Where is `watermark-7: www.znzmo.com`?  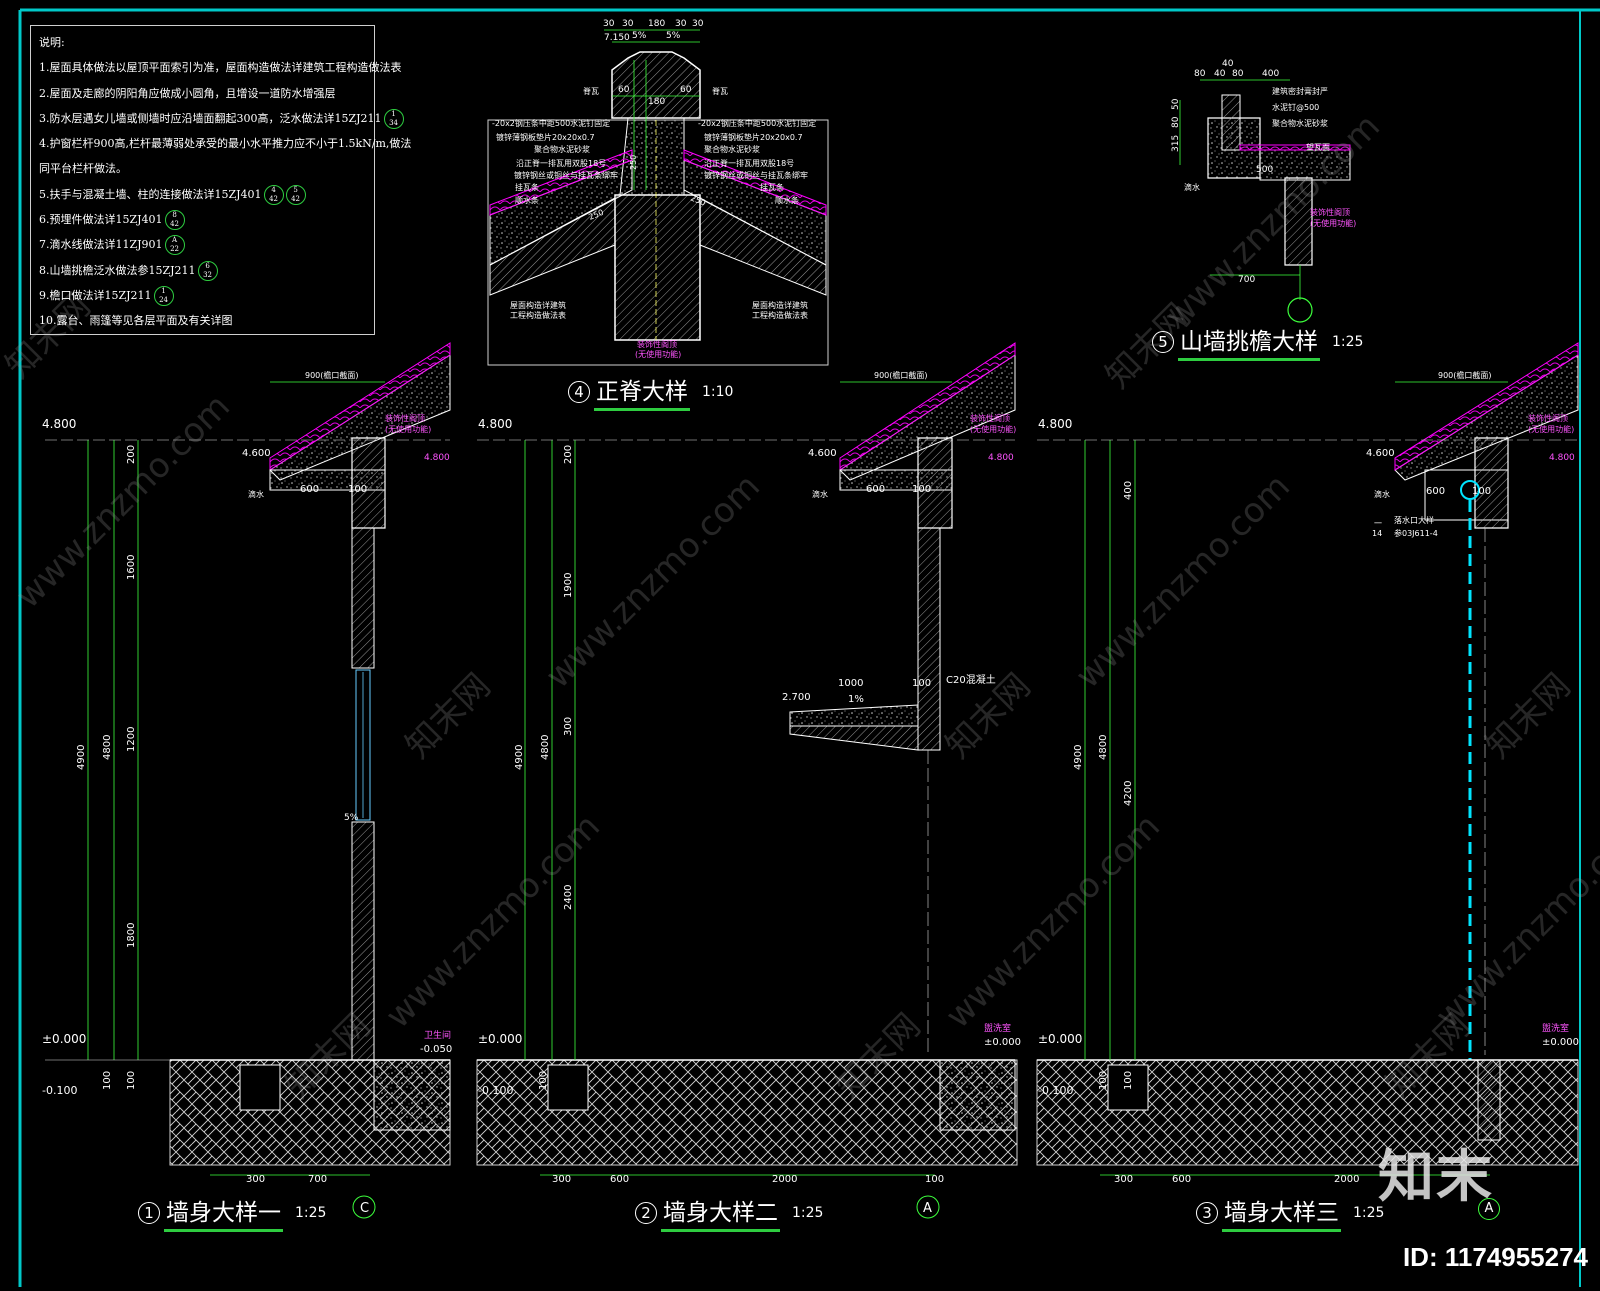 watermark-7: www.znzmo.com is located at coordinates (1514, 921).